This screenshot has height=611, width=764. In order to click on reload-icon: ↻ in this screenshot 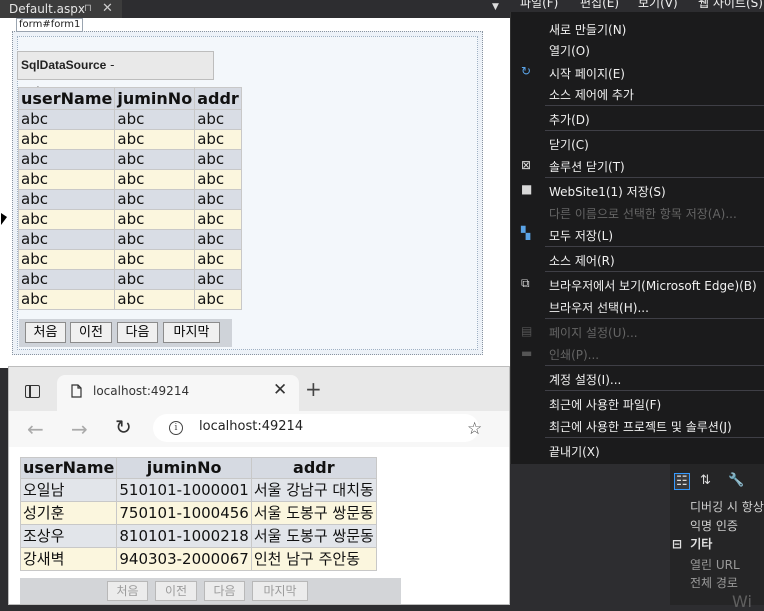, I will do `click(123, 427)`.